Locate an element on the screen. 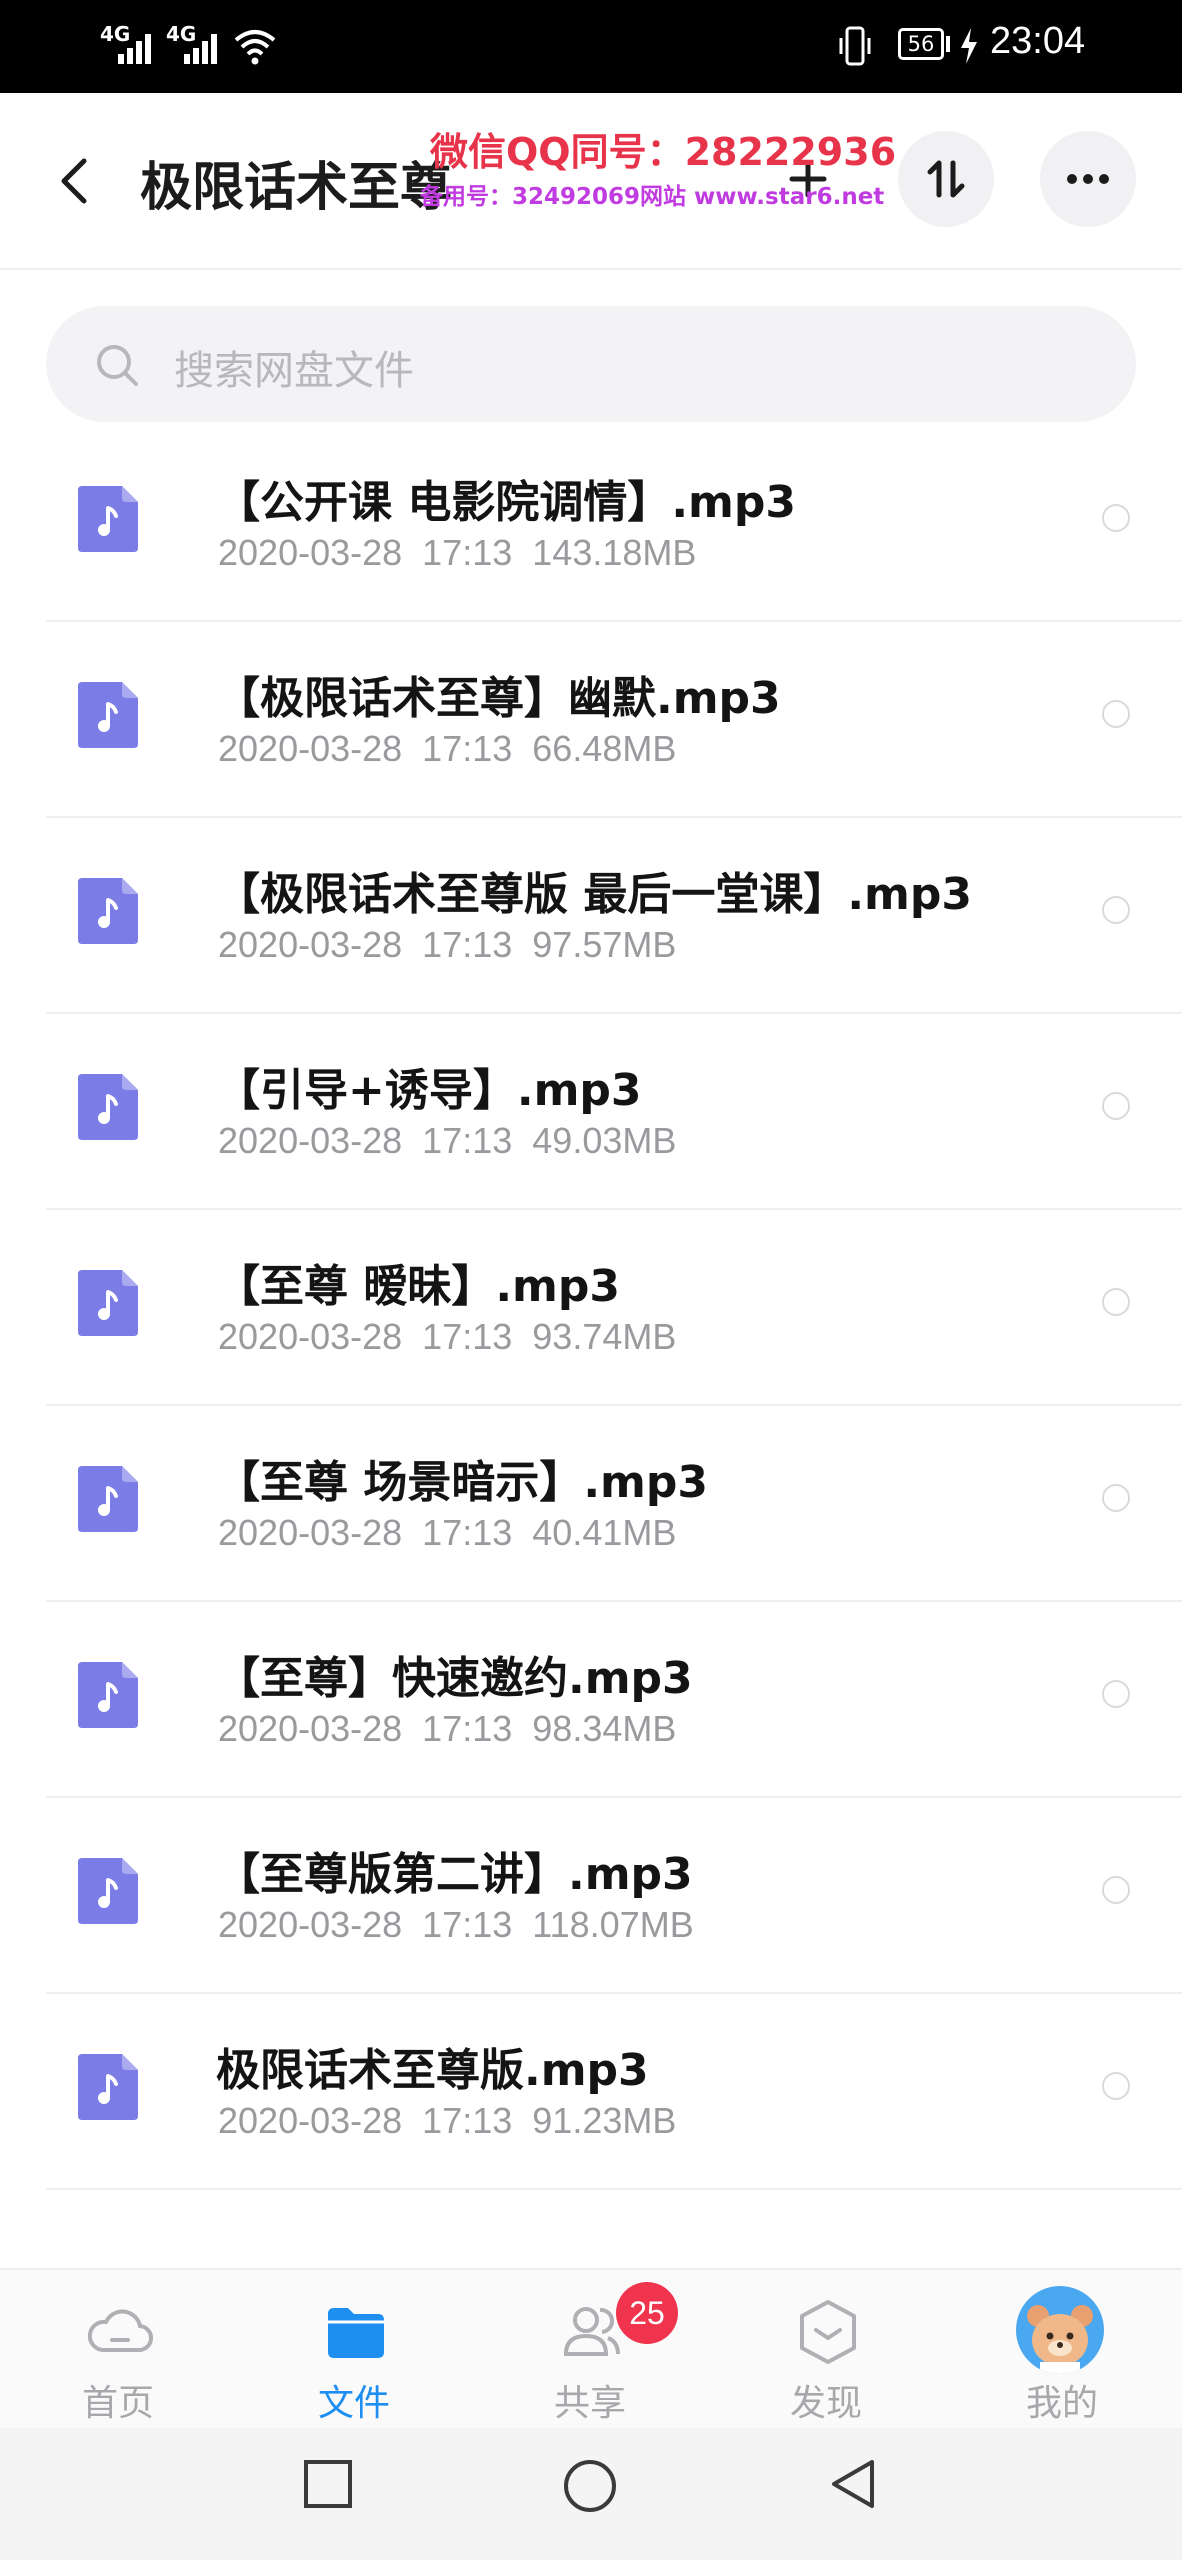 The height and width of the screenshot is (2560, 1182). file-meta: 2020-03-28 17:13 98.34MB is located at coordinates (447, 1729).